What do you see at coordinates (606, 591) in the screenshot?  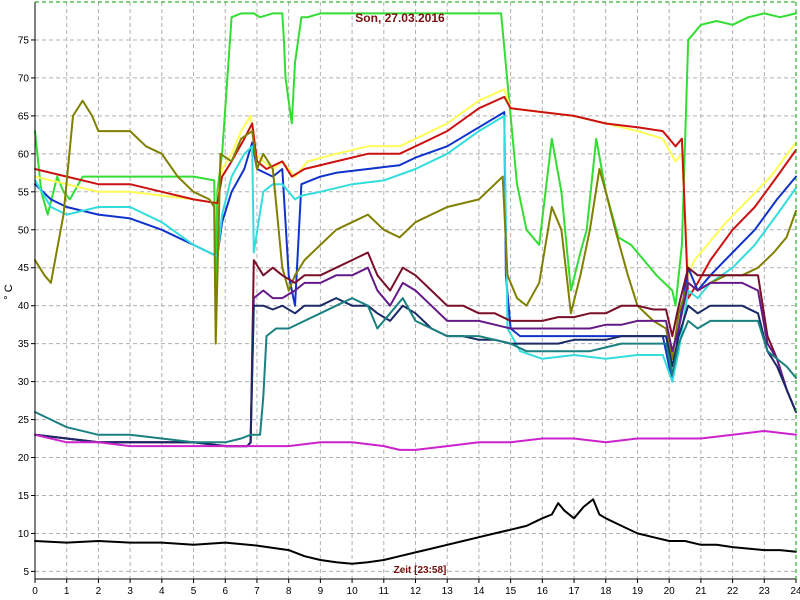 I see `x-tick-label-18: 18` at bounding box center [606, 591].